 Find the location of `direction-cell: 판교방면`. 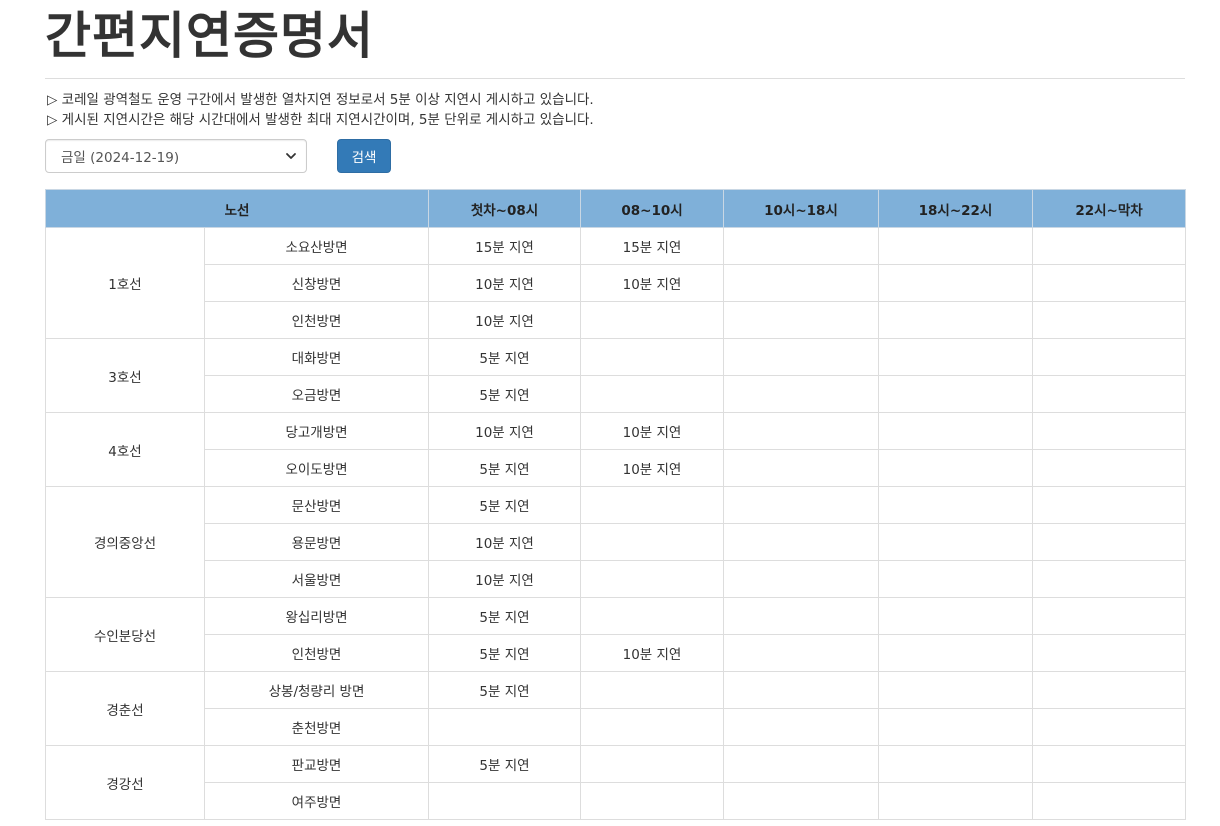

direction-cell: 판교방면 is located at coordinates (316, 764).